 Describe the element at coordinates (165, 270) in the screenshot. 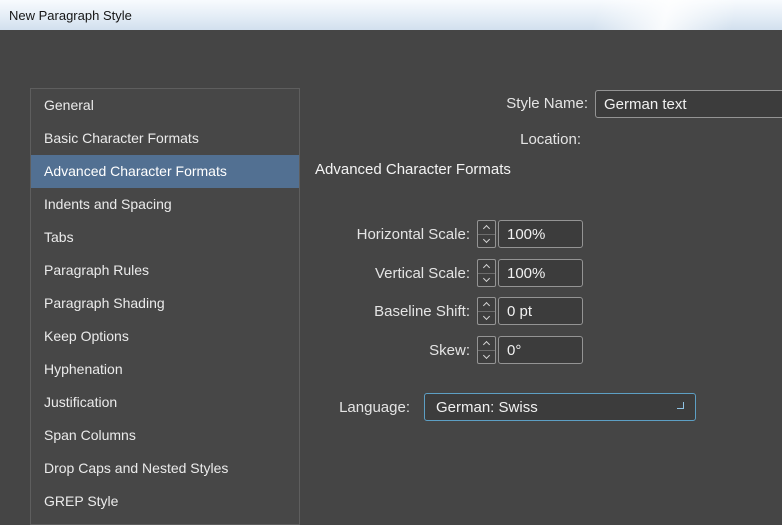

I see `sidebar-item-paragraph-rules: Paragraph Rules` at that location.